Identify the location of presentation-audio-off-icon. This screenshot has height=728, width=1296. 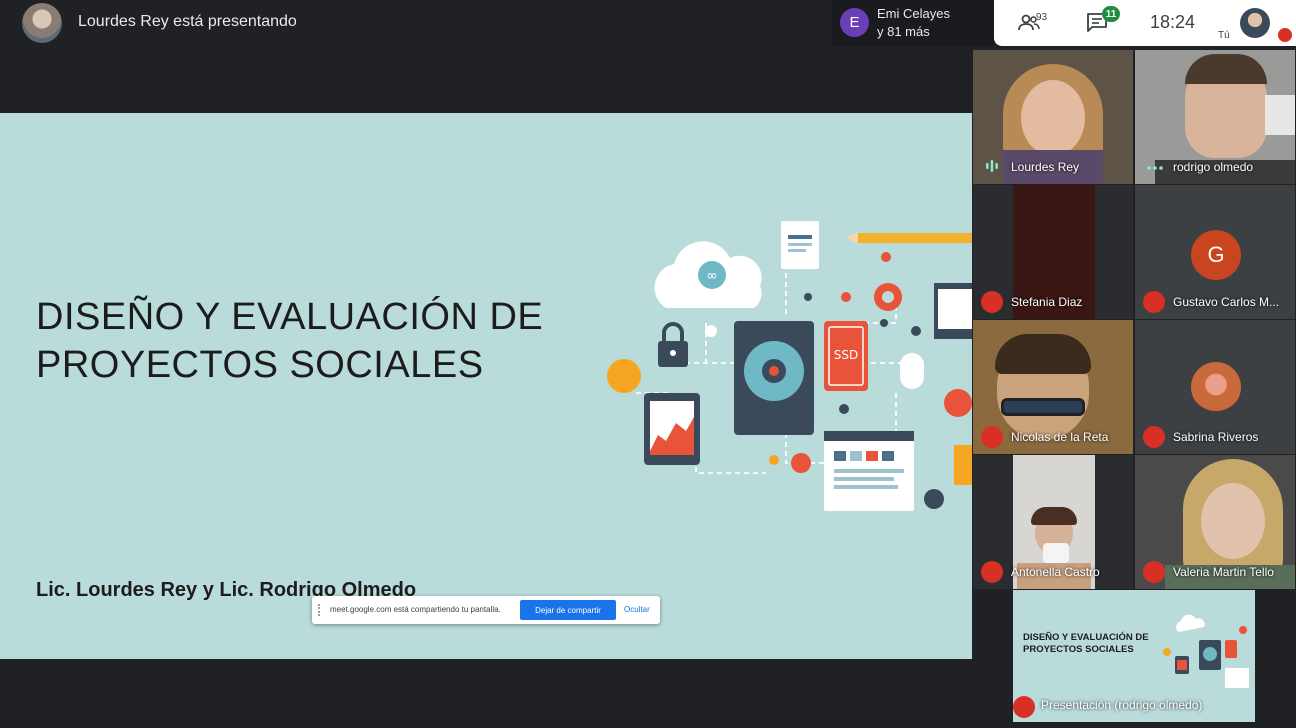
(1024, 707).